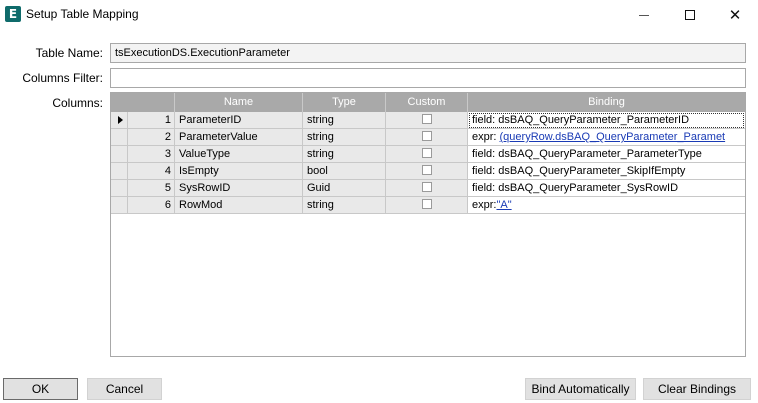  I want to click on columns-filter-label: Columns Filter:, so click(62, 78).